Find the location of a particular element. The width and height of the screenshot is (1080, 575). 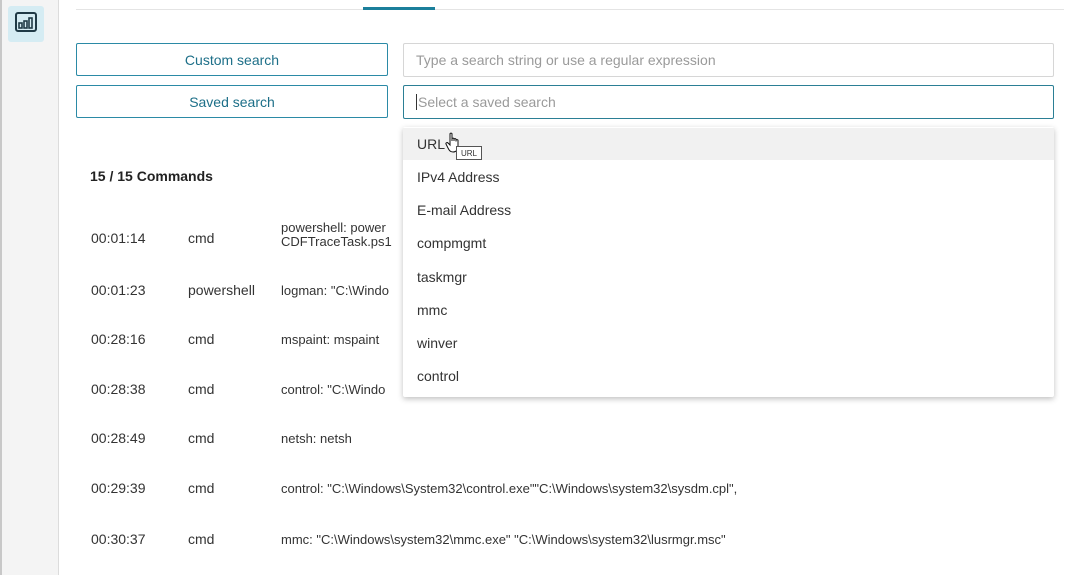

tab-bar-divider is located at coordinates (570, 9).